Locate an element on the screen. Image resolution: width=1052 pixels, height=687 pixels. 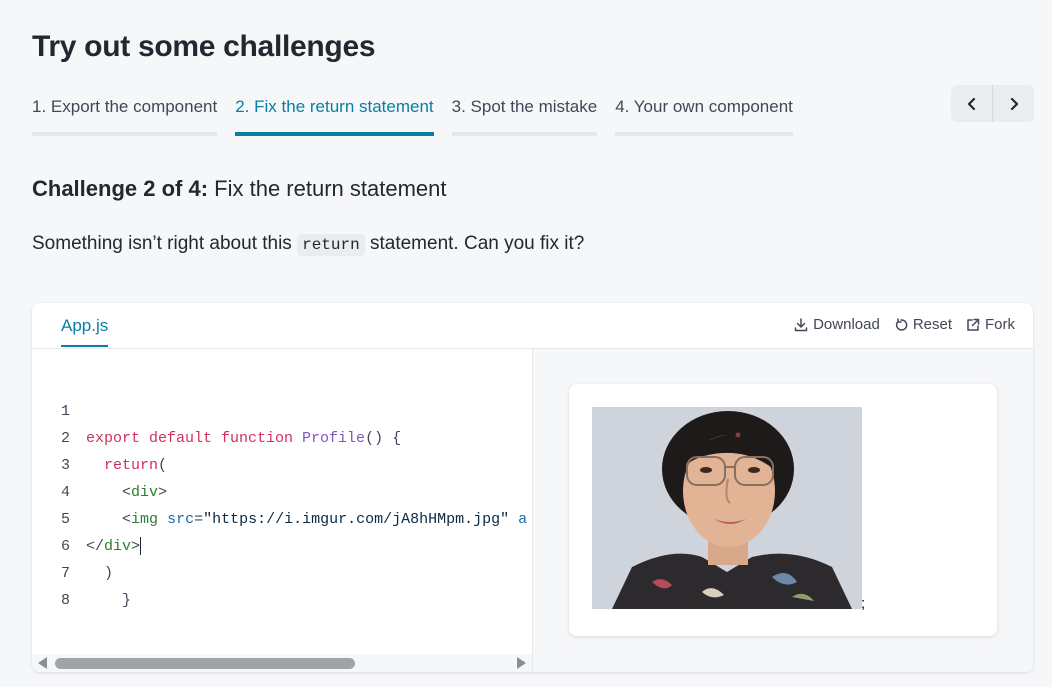
code-text: return( is located at coordinates (136, 465).